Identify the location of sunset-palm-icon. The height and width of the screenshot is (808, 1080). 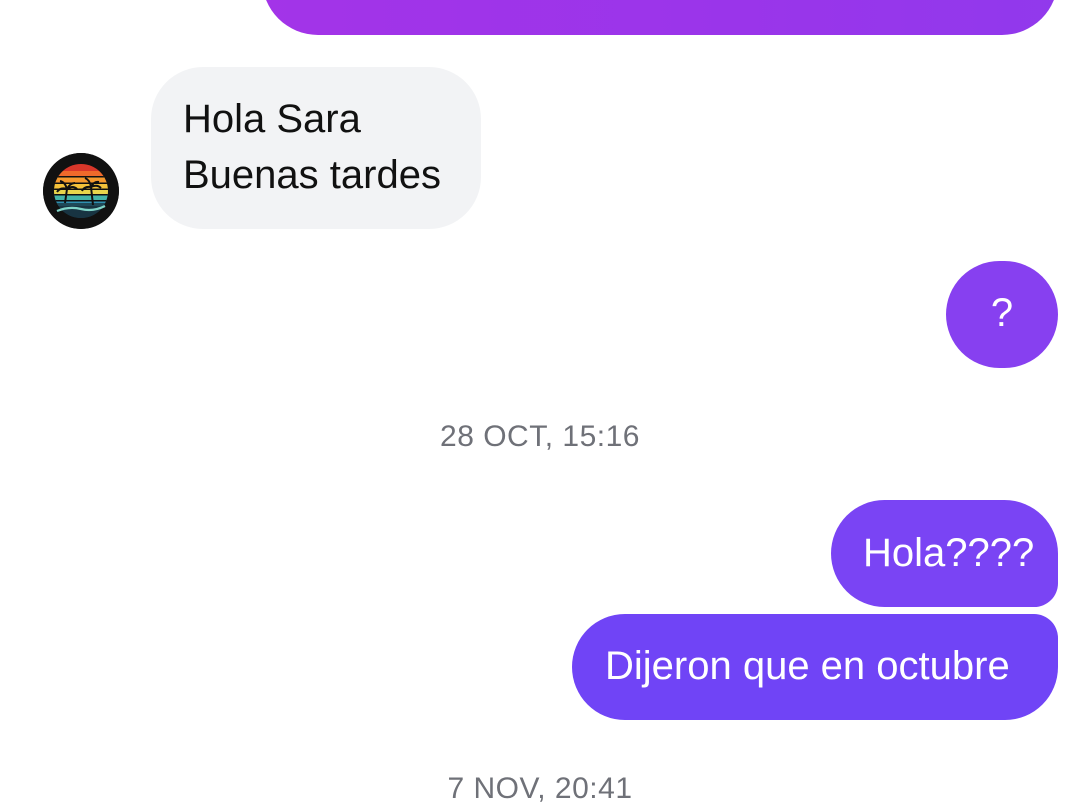
(81, 191).